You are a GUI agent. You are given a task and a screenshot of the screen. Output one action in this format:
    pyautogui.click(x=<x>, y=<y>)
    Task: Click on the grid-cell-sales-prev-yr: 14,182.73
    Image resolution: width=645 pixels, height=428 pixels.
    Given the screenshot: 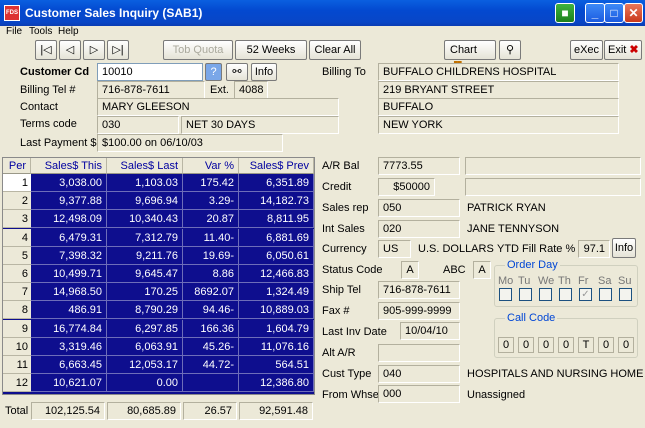 What is the action you would take?
    pyautogui.click(x=276, y=201)
    